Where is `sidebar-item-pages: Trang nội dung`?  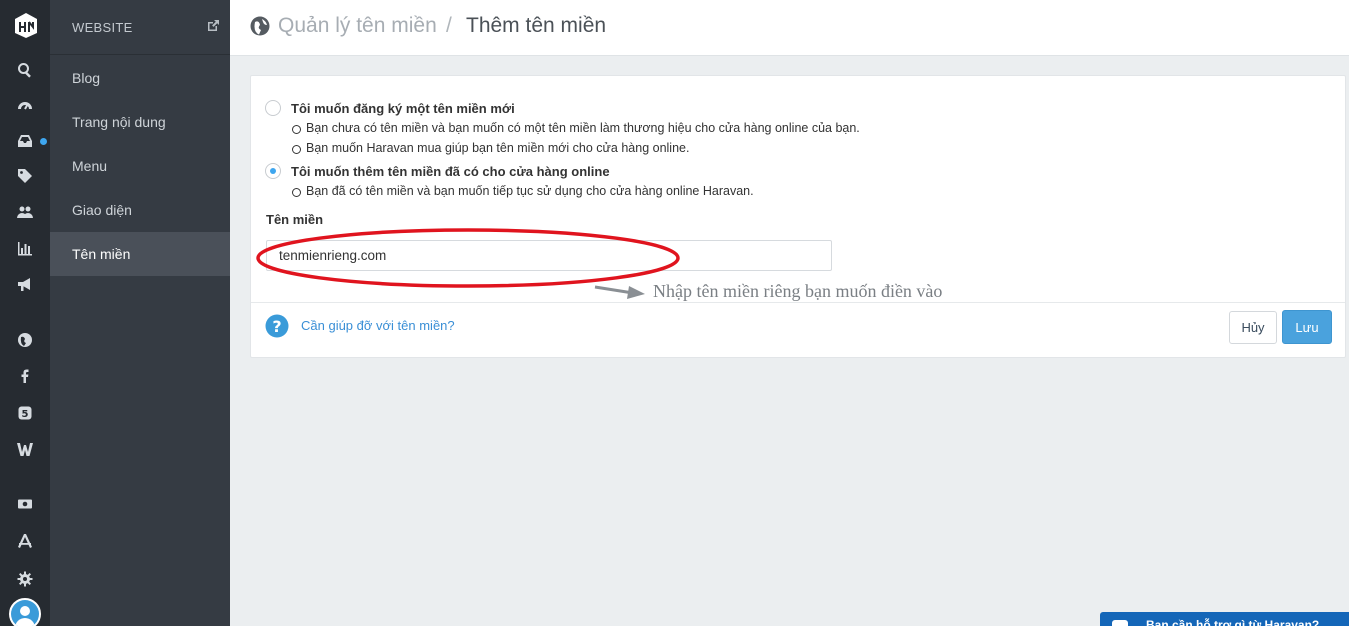
sidebar-item-pages: Trang nội dung is located at coordinates (140, 122).